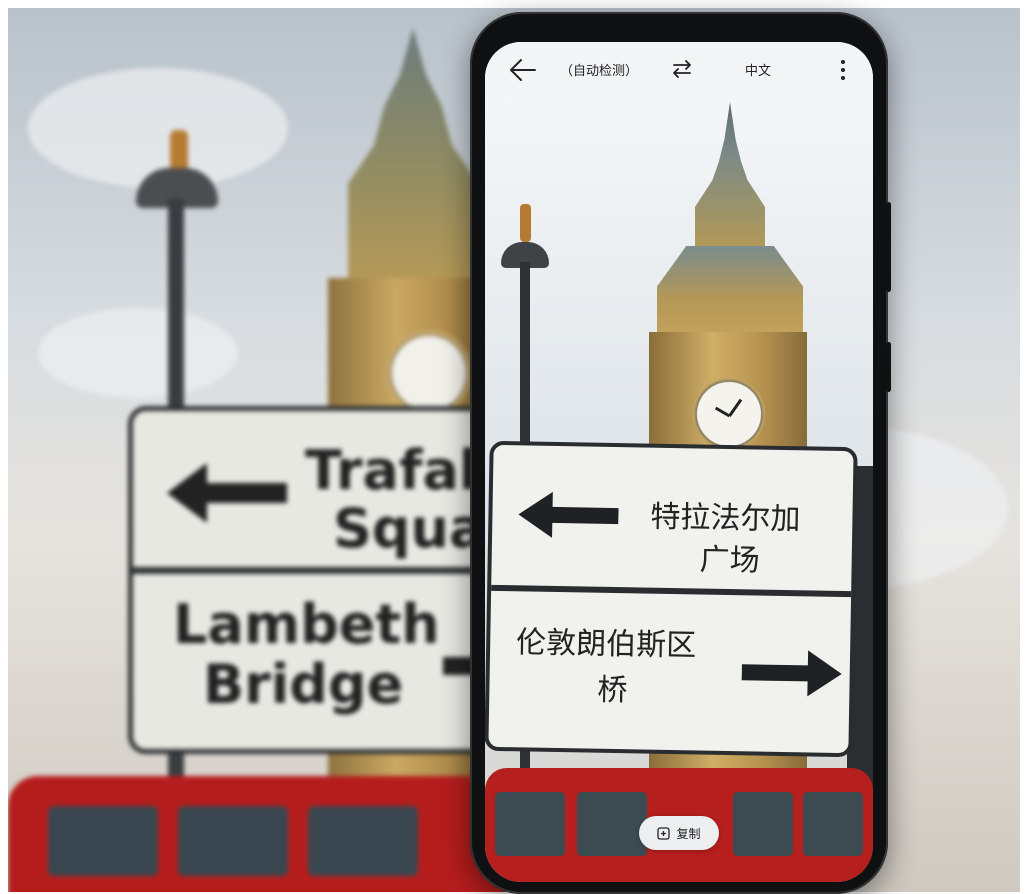 This screenshot has height=894, width=1028. What do you see at coordinates (409, 528) in the screenshot?
I see `sign-top-line2: Squa` at bounding box center [409, 528].